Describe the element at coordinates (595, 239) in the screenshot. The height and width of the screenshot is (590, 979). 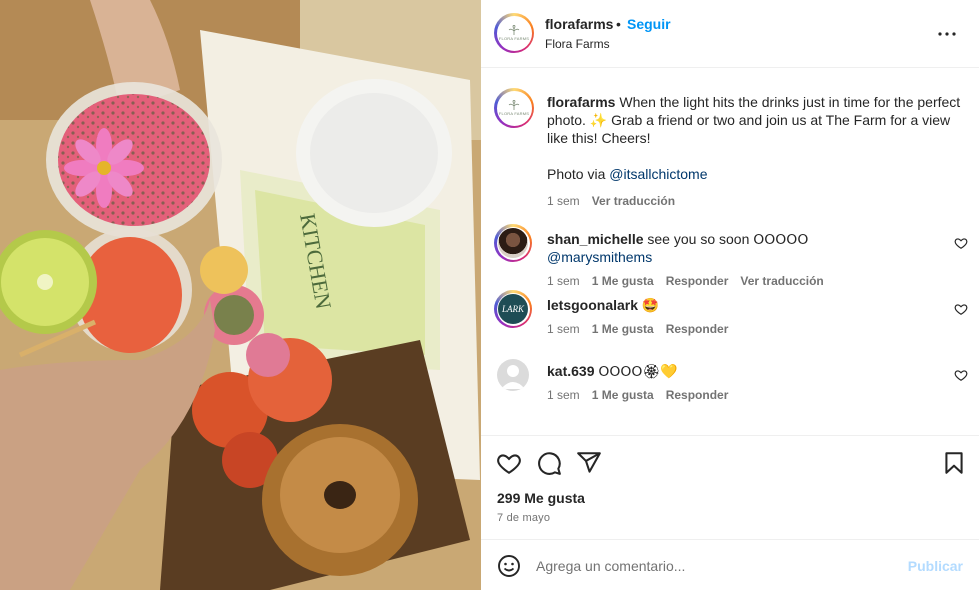
I see `comment-username: shan_michelle` at that location.